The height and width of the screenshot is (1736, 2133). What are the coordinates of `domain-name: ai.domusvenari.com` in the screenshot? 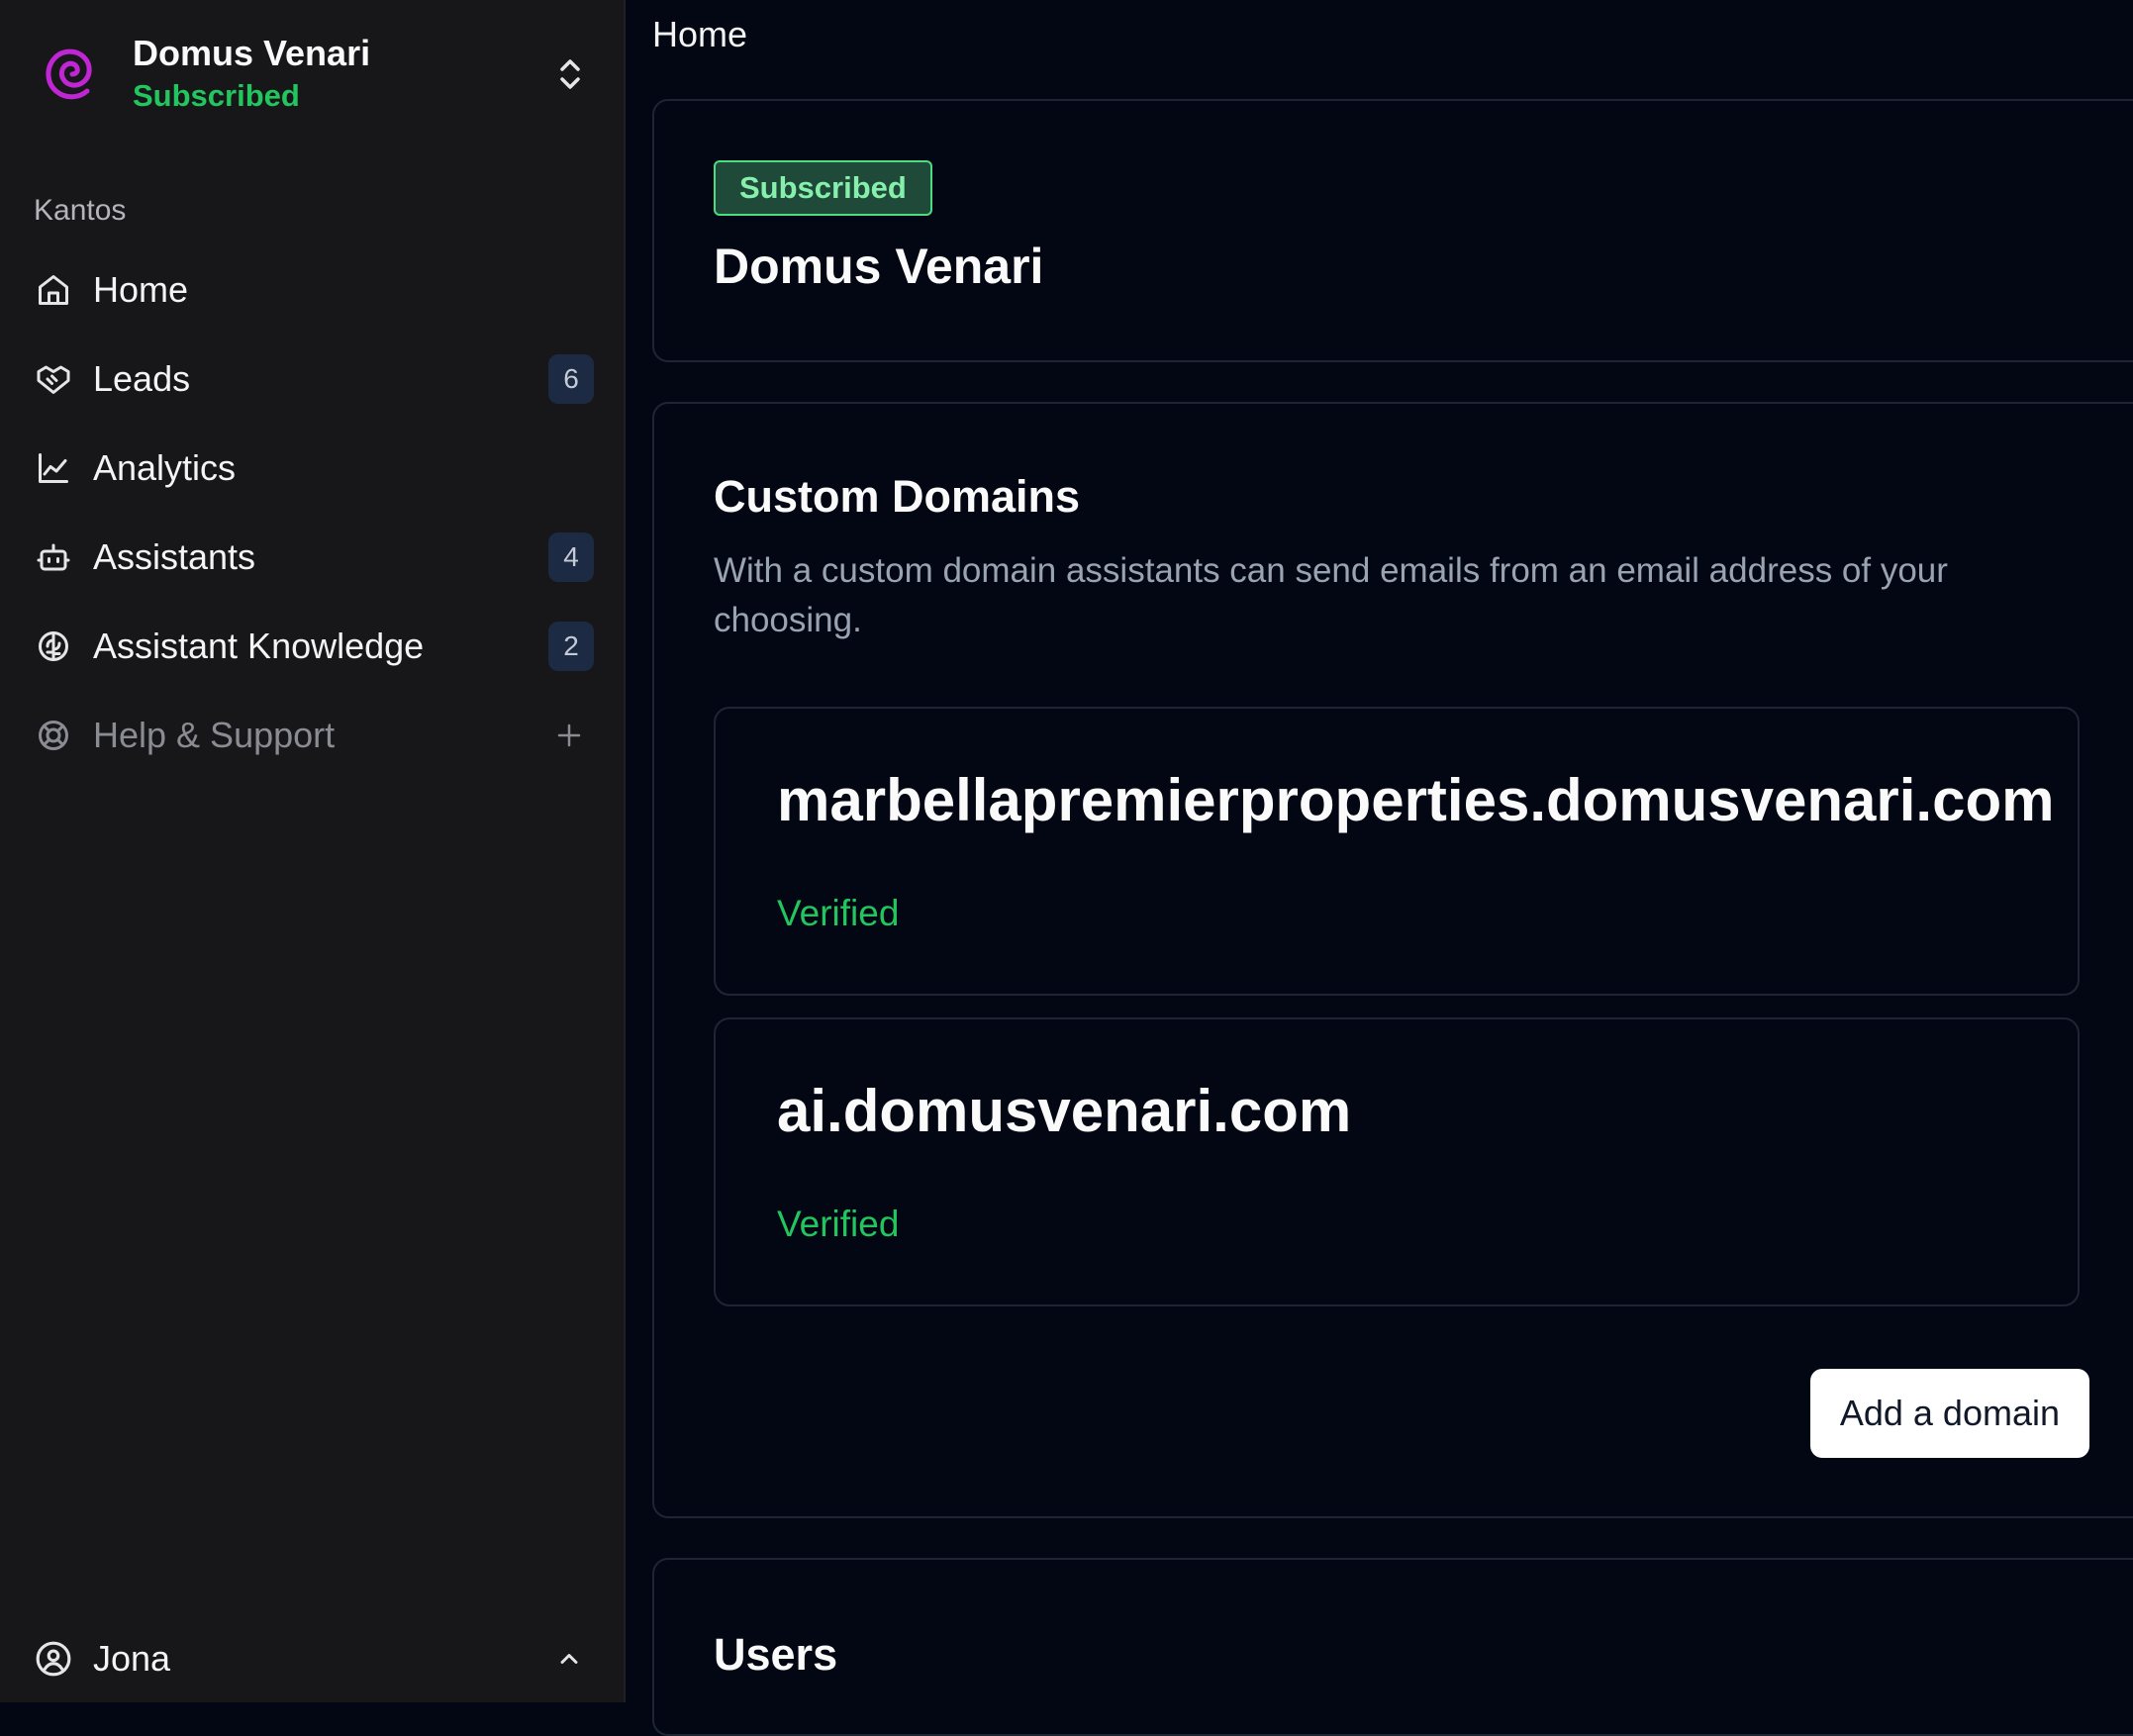 It's located at (1064, 1111).